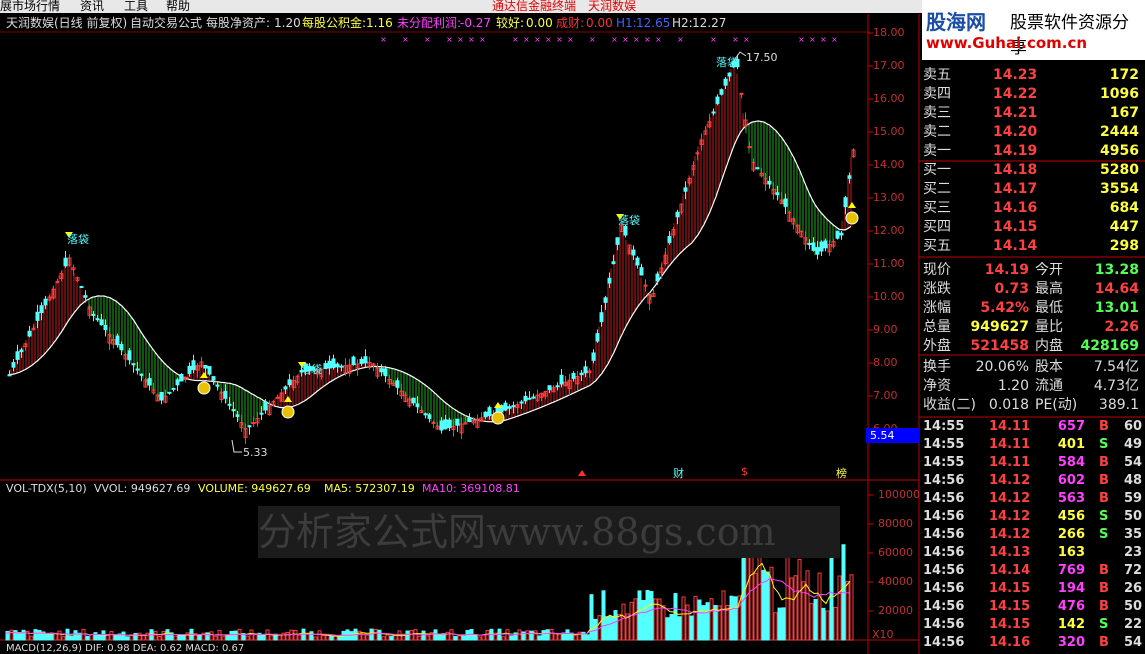 Image resolution: width=1145 pixels, height=654 pixels. Describe the element at coordinates (1032, 589) in the screenshot. I see `tick-row: 14:56 14.15 194 B 26` at that location.